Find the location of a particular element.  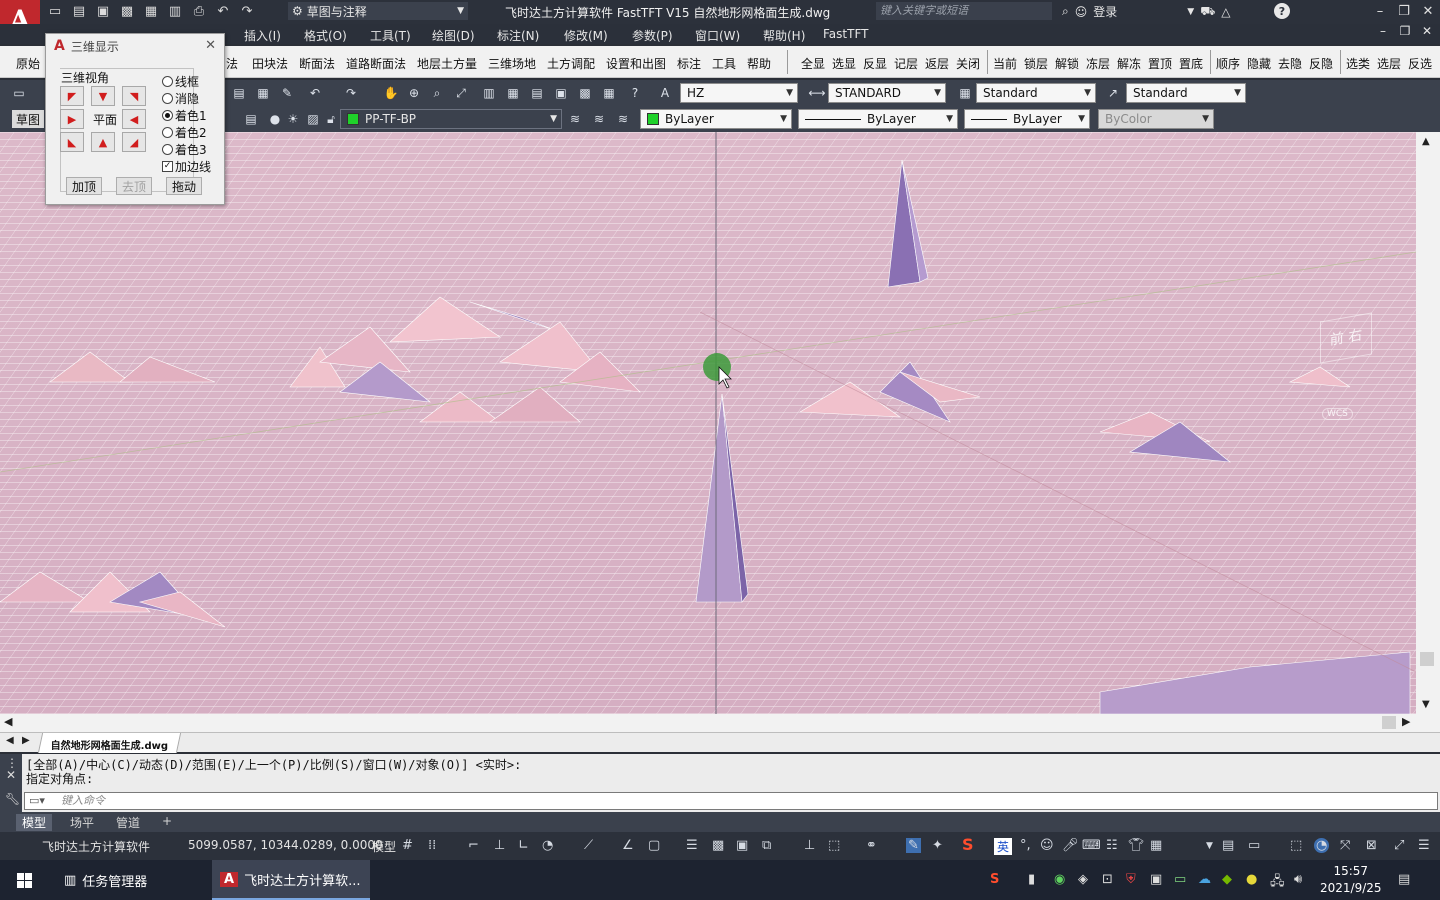

object-snap-icon: ▢ is located at coordinates (654, 845).